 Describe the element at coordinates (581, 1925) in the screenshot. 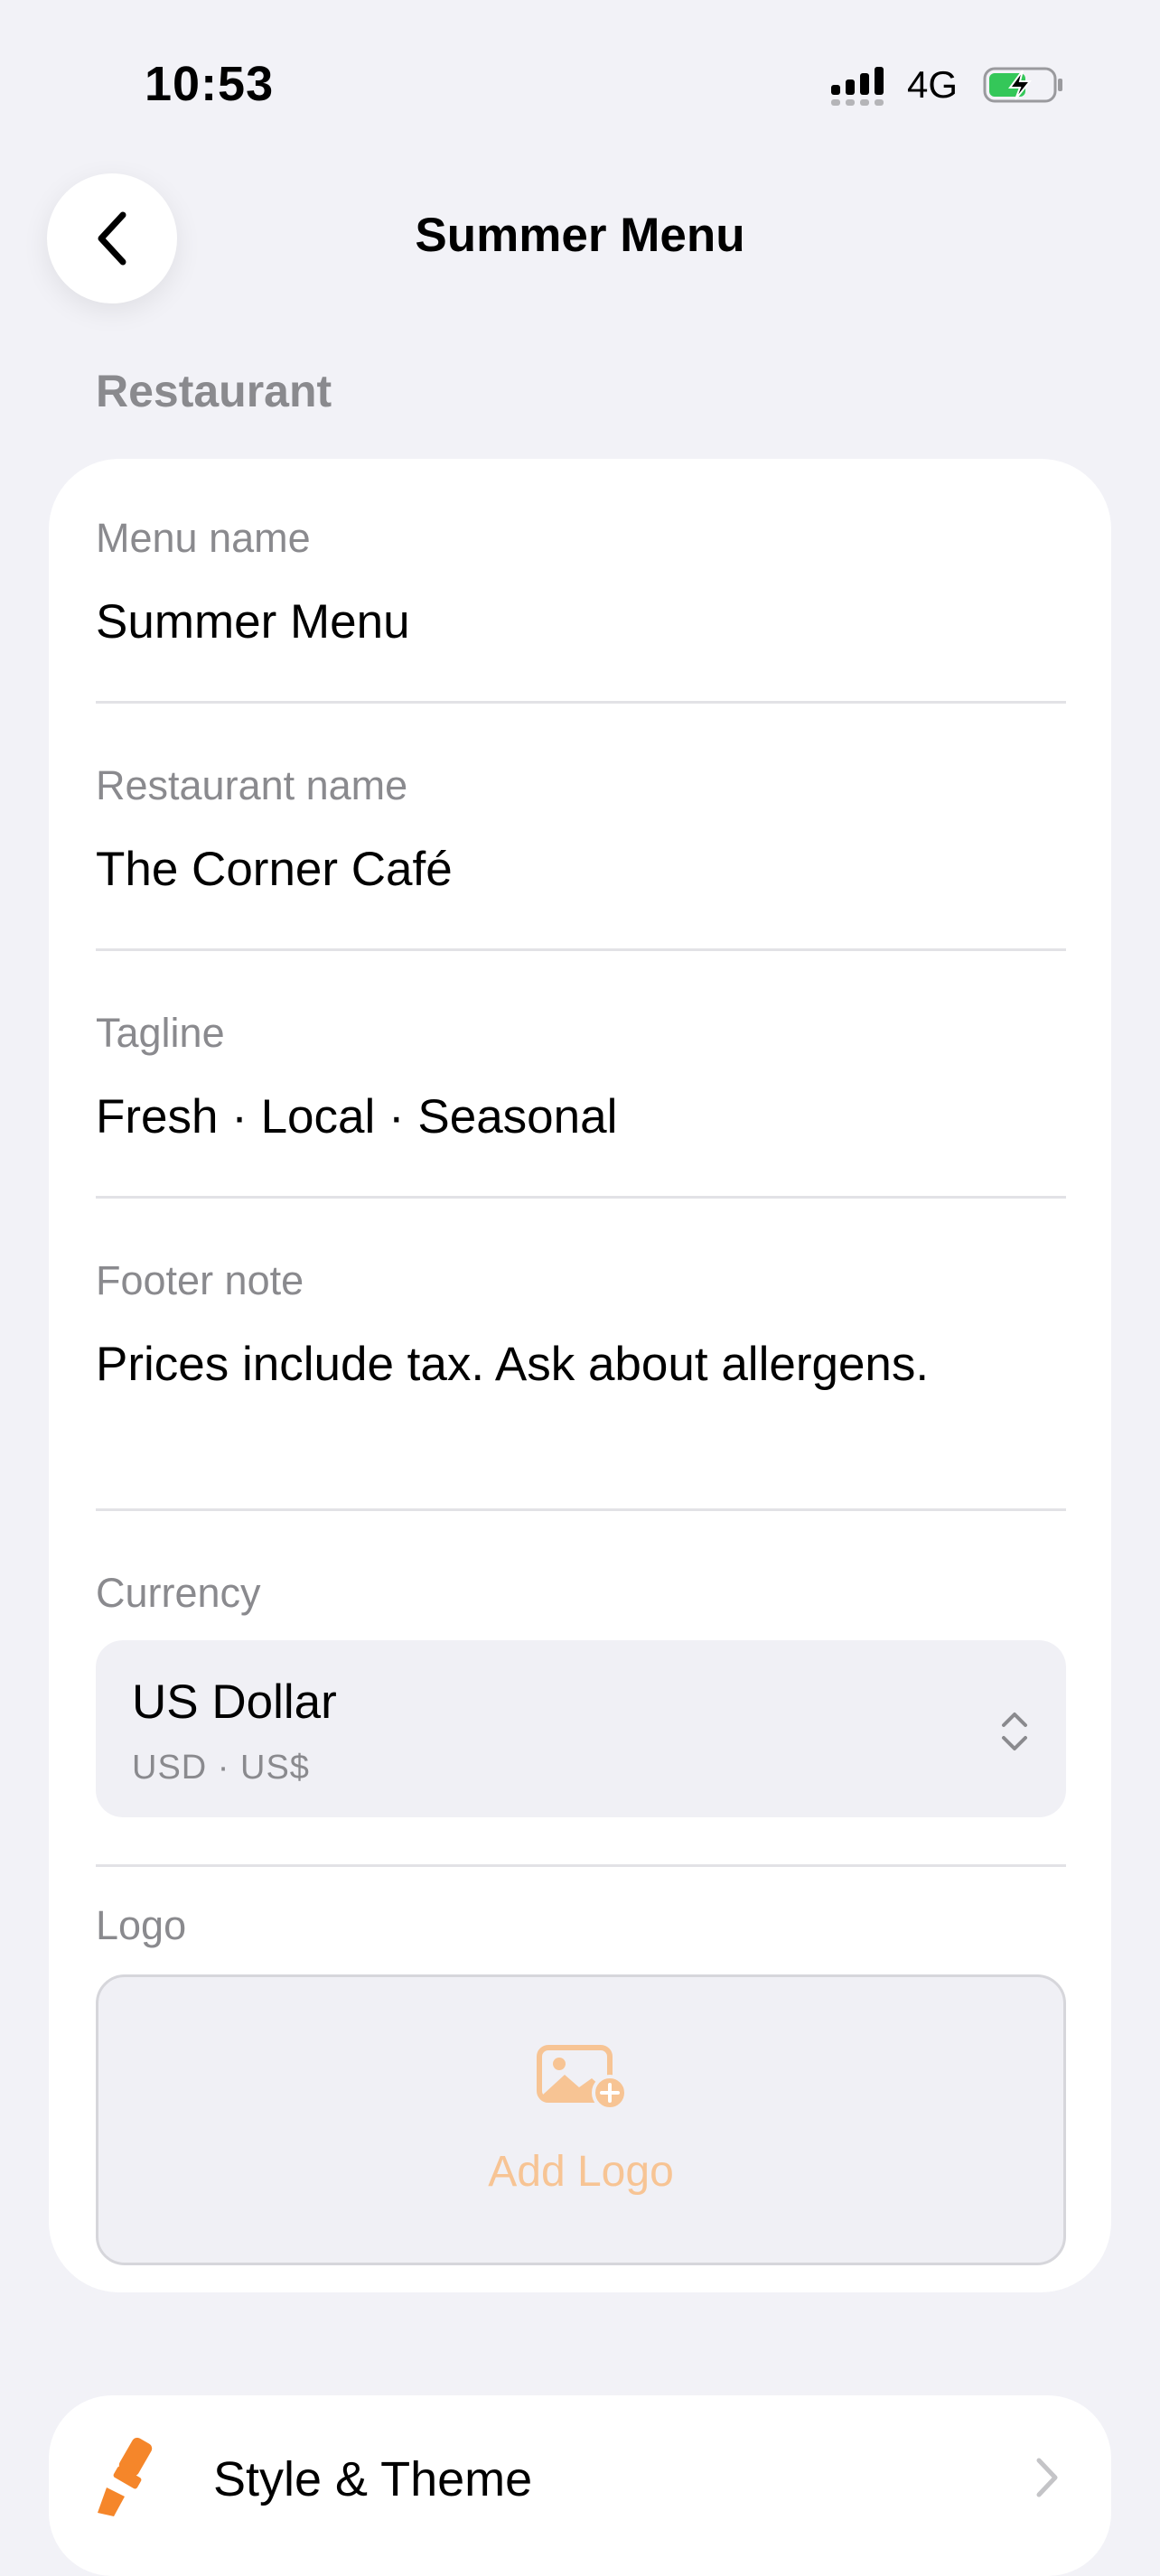

I see `logo-field: Logo` at that location.